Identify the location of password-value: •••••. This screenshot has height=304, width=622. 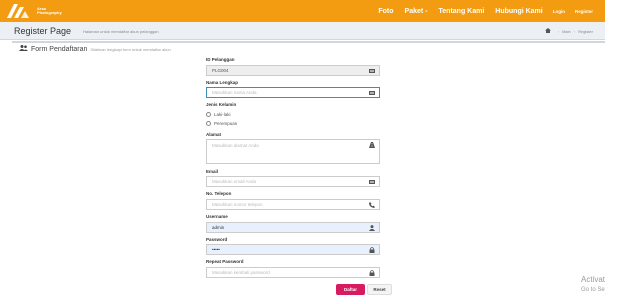
(216, 249).